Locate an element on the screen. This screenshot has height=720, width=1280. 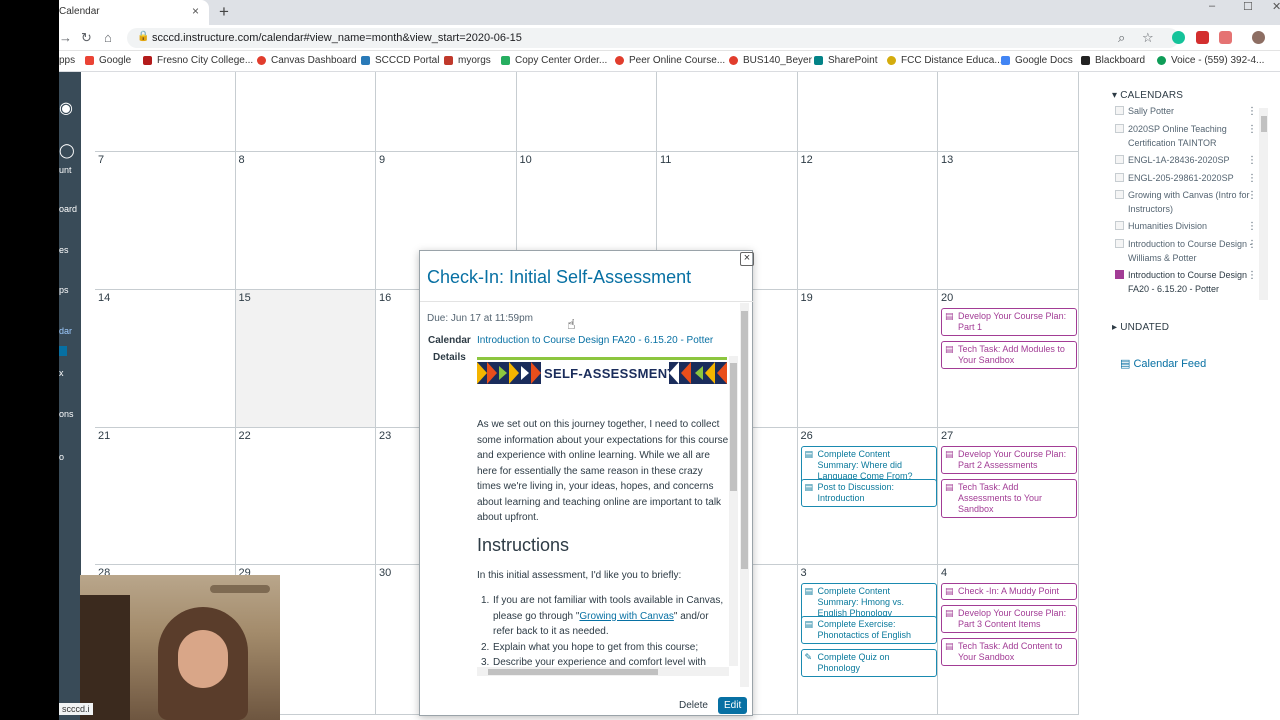
browser-tab: Calendar × is located at coordinates (134, 12).